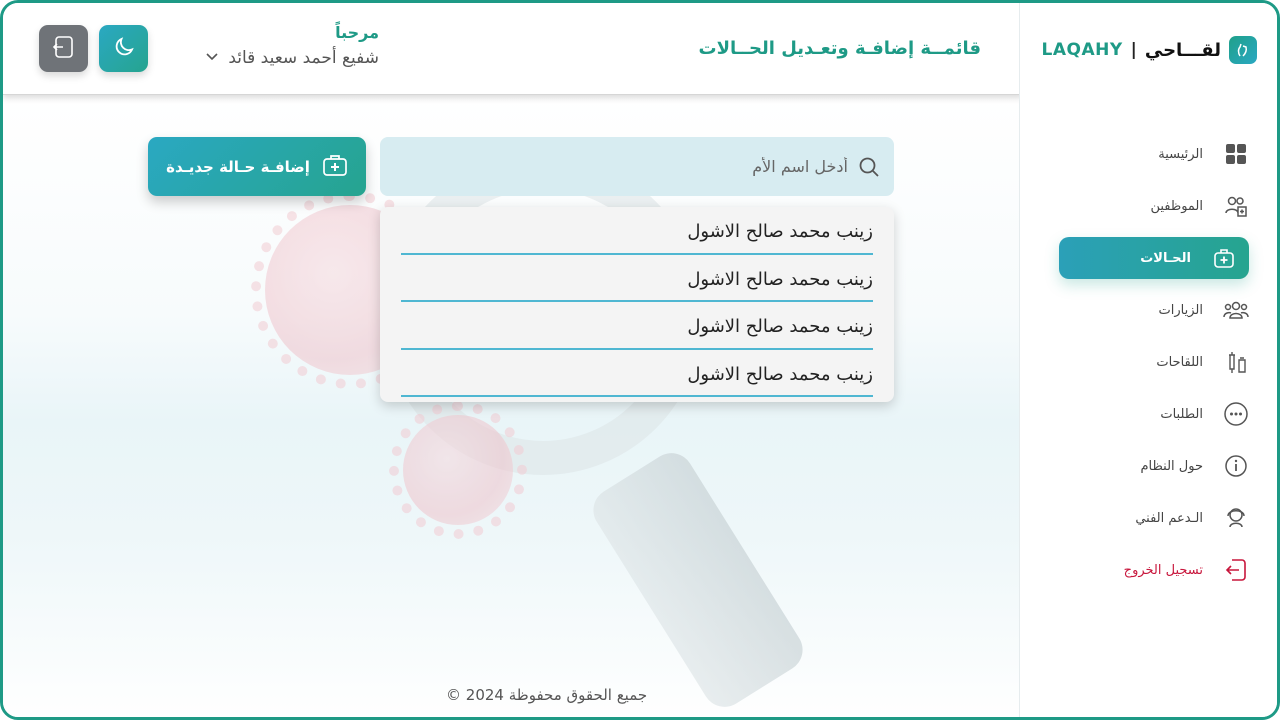  I want to click on sidebar-item-label: تسجيل الخروج, so click(1163, 570).